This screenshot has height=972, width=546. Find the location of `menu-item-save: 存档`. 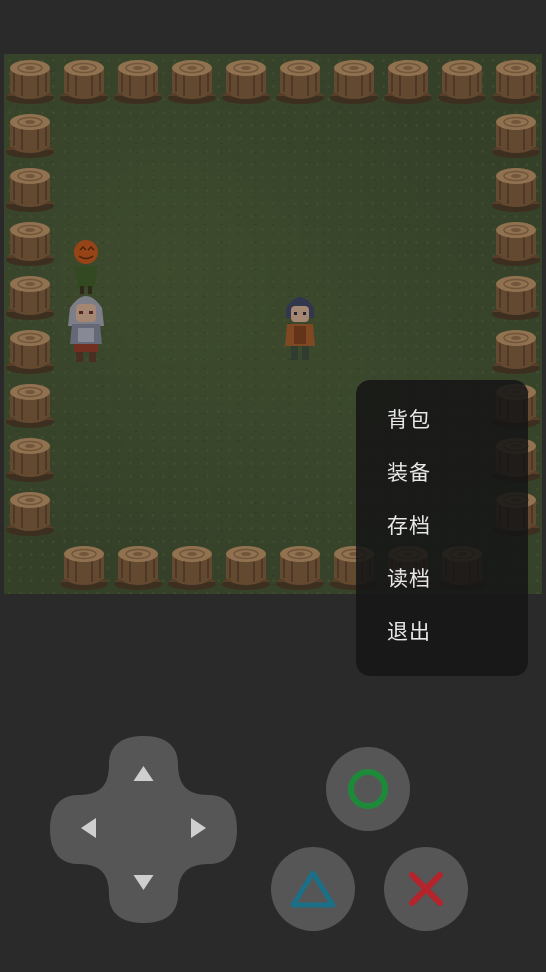

menu-item-save: 存档 is located at coordinates (442, 526).